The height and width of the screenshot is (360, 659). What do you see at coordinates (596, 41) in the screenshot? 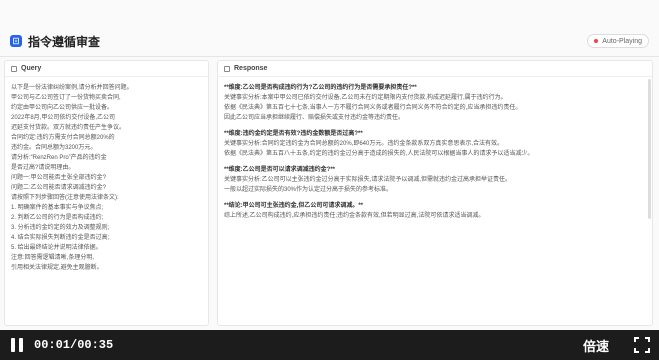
I see `recording-dot-icon` at bounding box center [596, 41].